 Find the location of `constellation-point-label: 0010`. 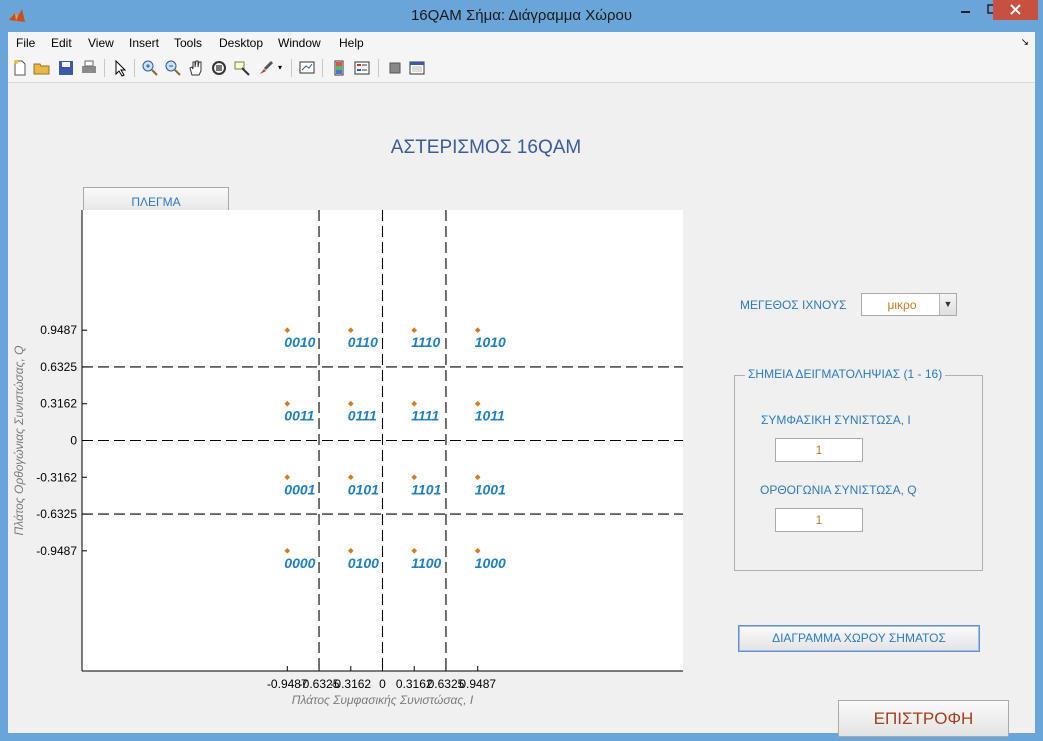

constellation-point-label: 0010 is located at coordinates (299, 342).